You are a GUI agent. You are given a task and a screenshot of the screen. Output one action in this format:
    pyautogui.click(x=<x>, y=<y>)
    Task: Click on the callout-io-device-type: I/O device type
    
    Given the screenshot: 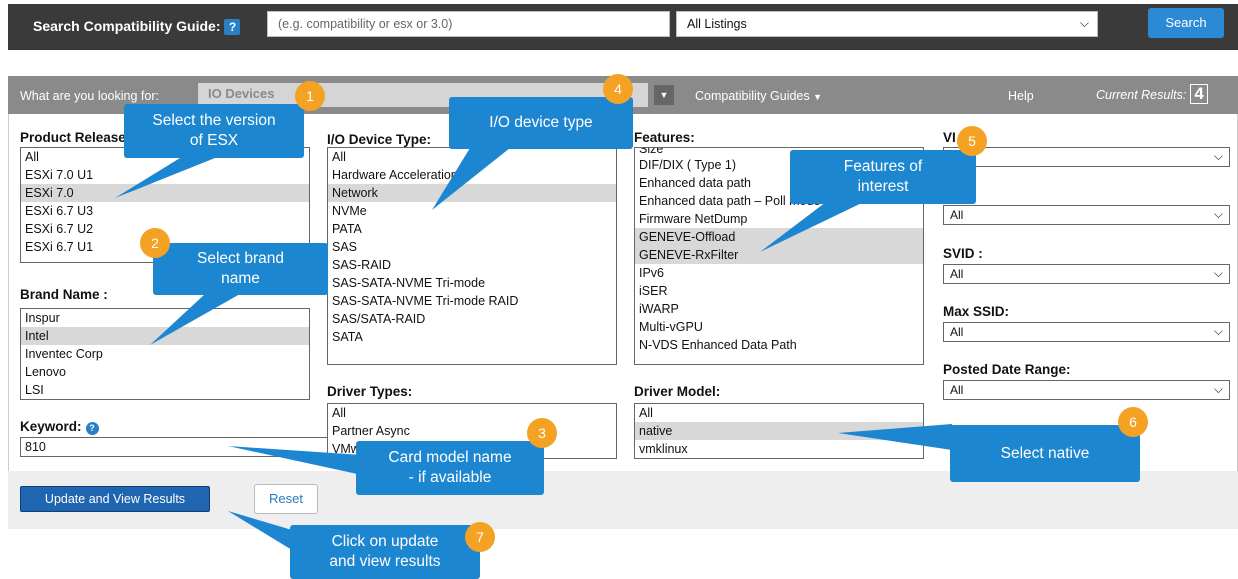 What is the action you would take?
    pyautogui.click(x=541, y=123)
    